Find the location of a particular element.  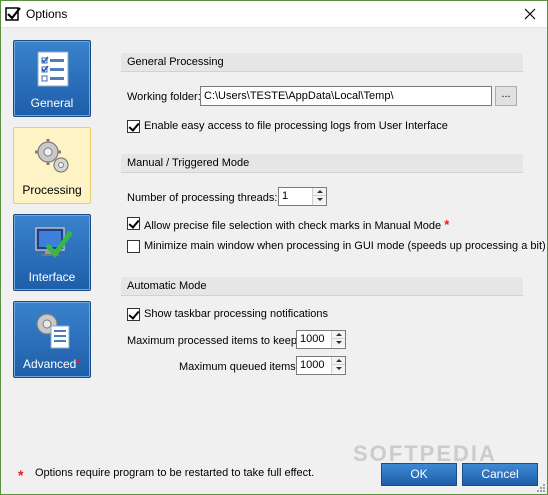

title-bar: Options is located at coordinates (274, 14).